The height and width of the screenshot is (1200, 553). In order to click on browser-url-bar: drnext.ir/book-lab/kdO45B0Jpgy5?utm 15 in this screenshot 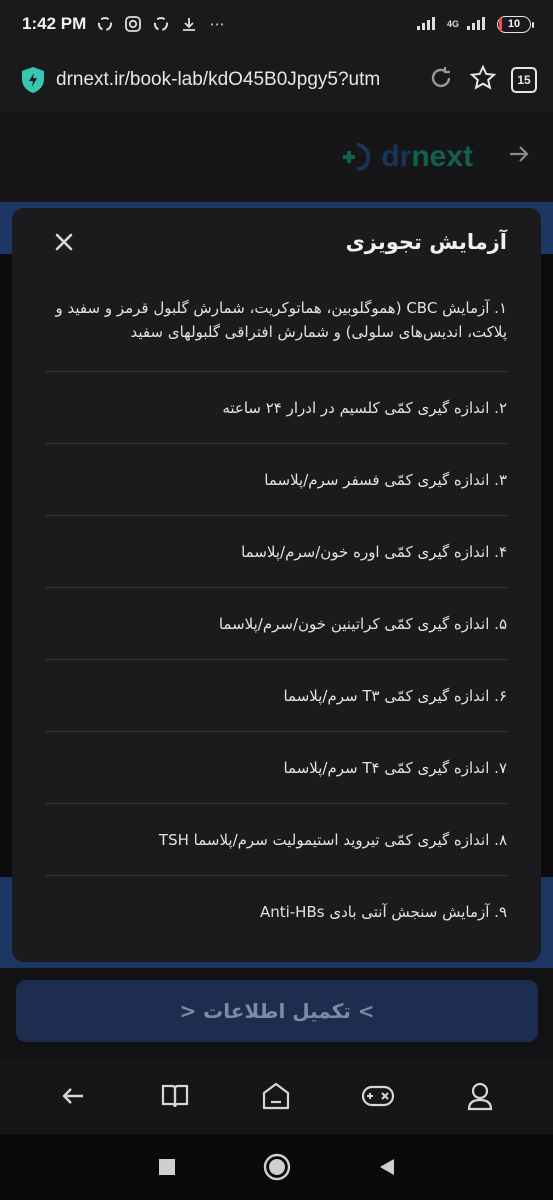, I will do `click(276, 80)`.